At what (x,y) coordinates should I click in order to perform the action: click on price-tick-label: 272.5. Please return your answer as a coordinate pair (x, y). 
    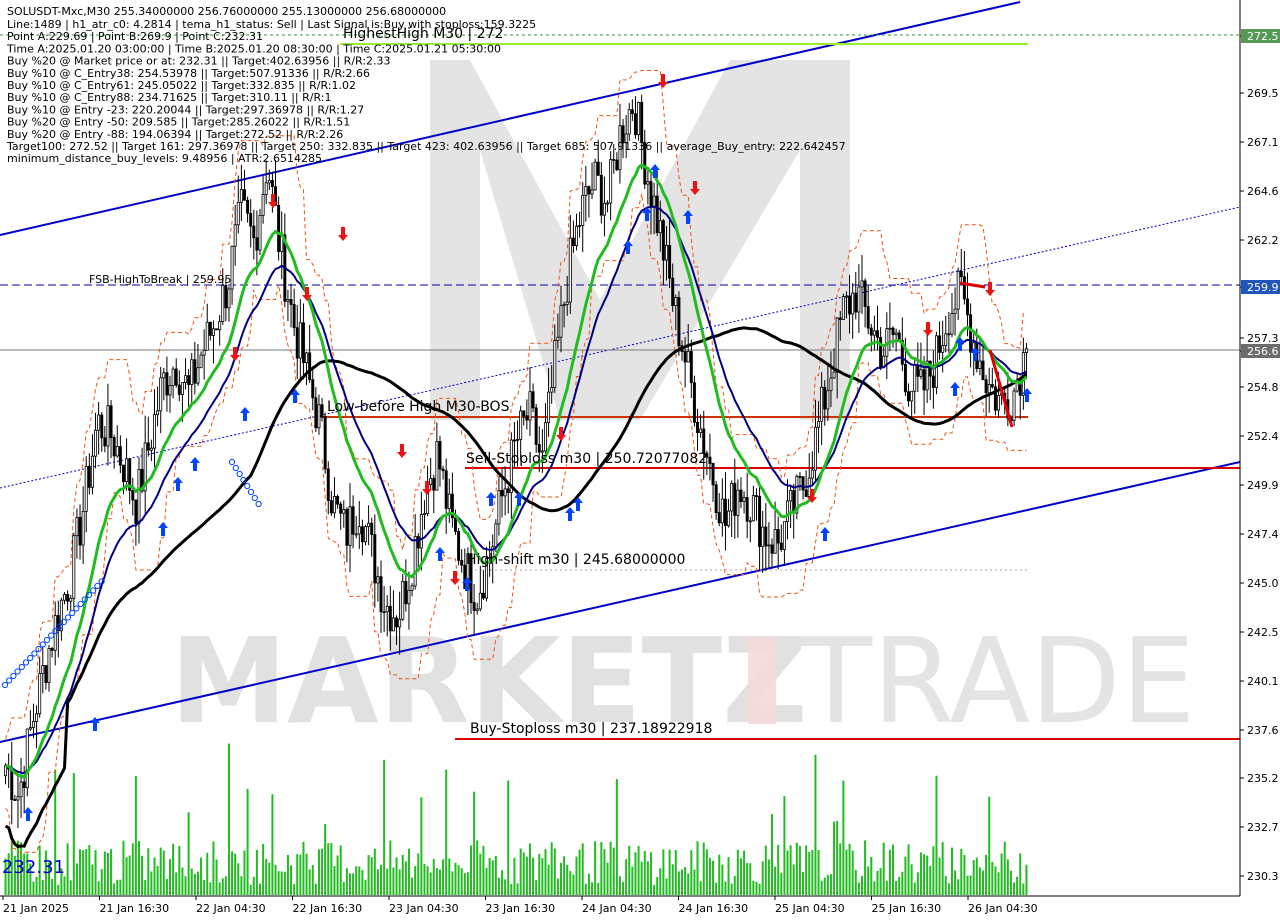
    Looking at the image, I should click on (1263, 36).